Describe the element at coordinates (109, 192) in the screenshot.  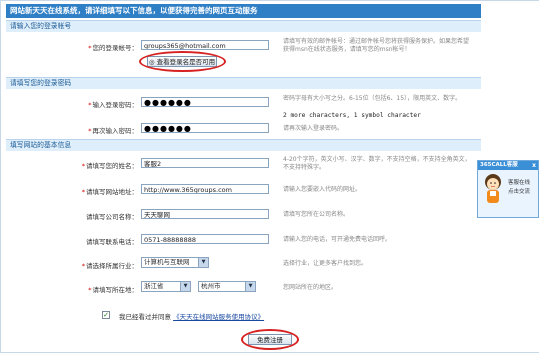
I see `url-label: *请填写网站地址：` at that location.